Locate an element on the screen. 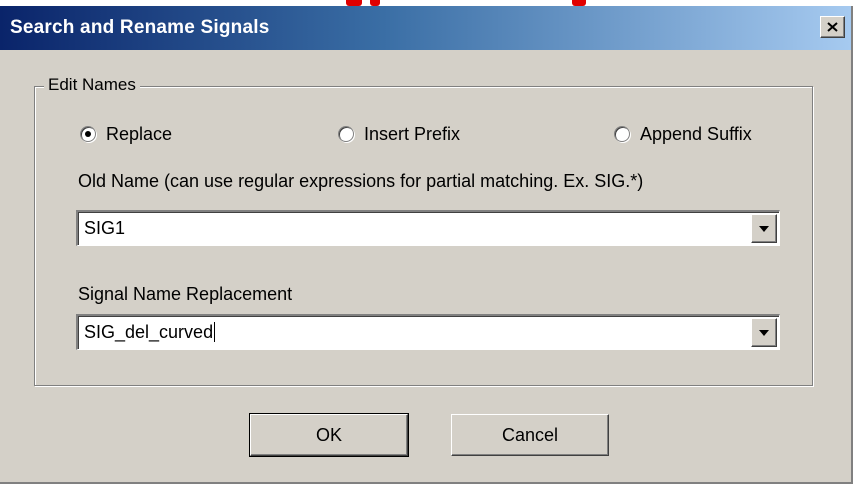  ok-button: OK is located at coordinates (329, 435).